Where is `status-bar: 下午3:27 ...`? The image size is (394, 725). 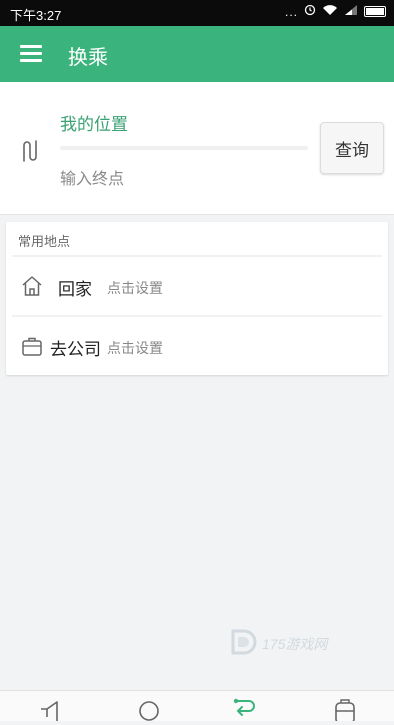 status-bar: 下午3:27 ... is located at coordinates (197, 13).